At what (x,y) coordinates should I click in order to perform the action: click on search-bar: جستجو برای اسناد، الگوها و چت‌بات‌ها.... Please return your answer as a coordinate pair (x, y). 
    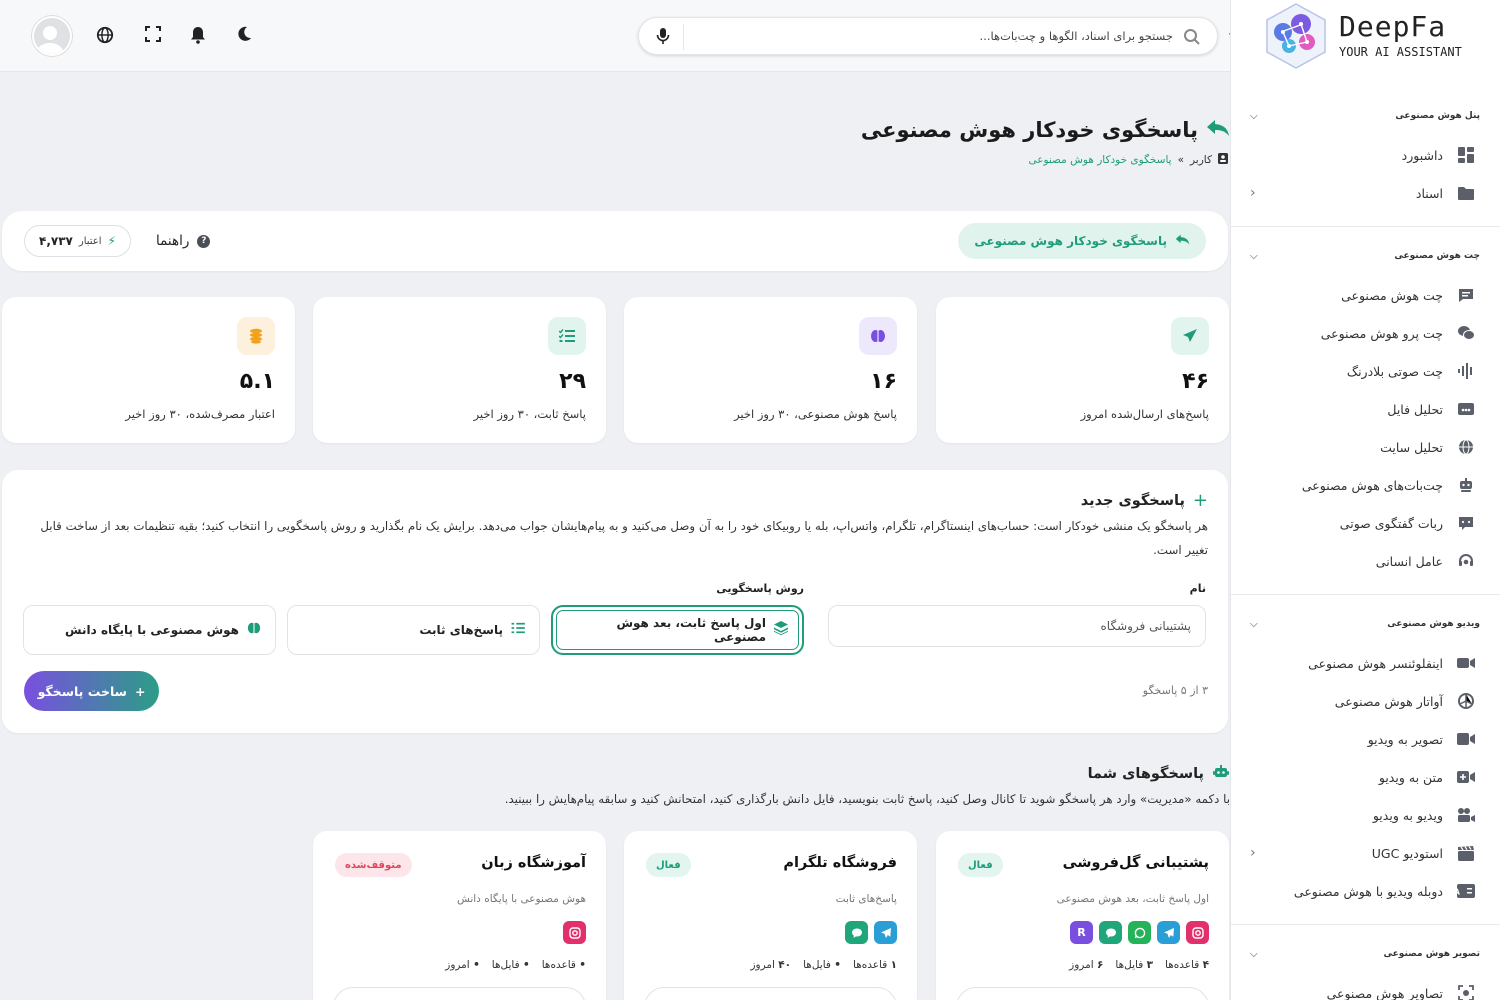
    Looking at the image, I should click on (928, 36).